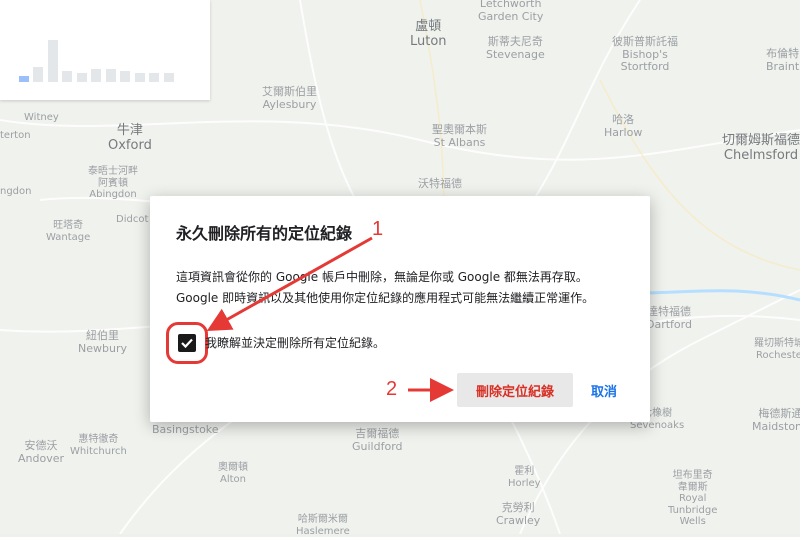 This screenshot has height=537, width=800. What do you see at coordinates (385, 298) in the screenshot?
I see `dialog-body-line-2: Google 即時資訊以及其他使用你定位紀錄的應用程式可能無法繼續正常運作。` at bounding box center [385, 298].